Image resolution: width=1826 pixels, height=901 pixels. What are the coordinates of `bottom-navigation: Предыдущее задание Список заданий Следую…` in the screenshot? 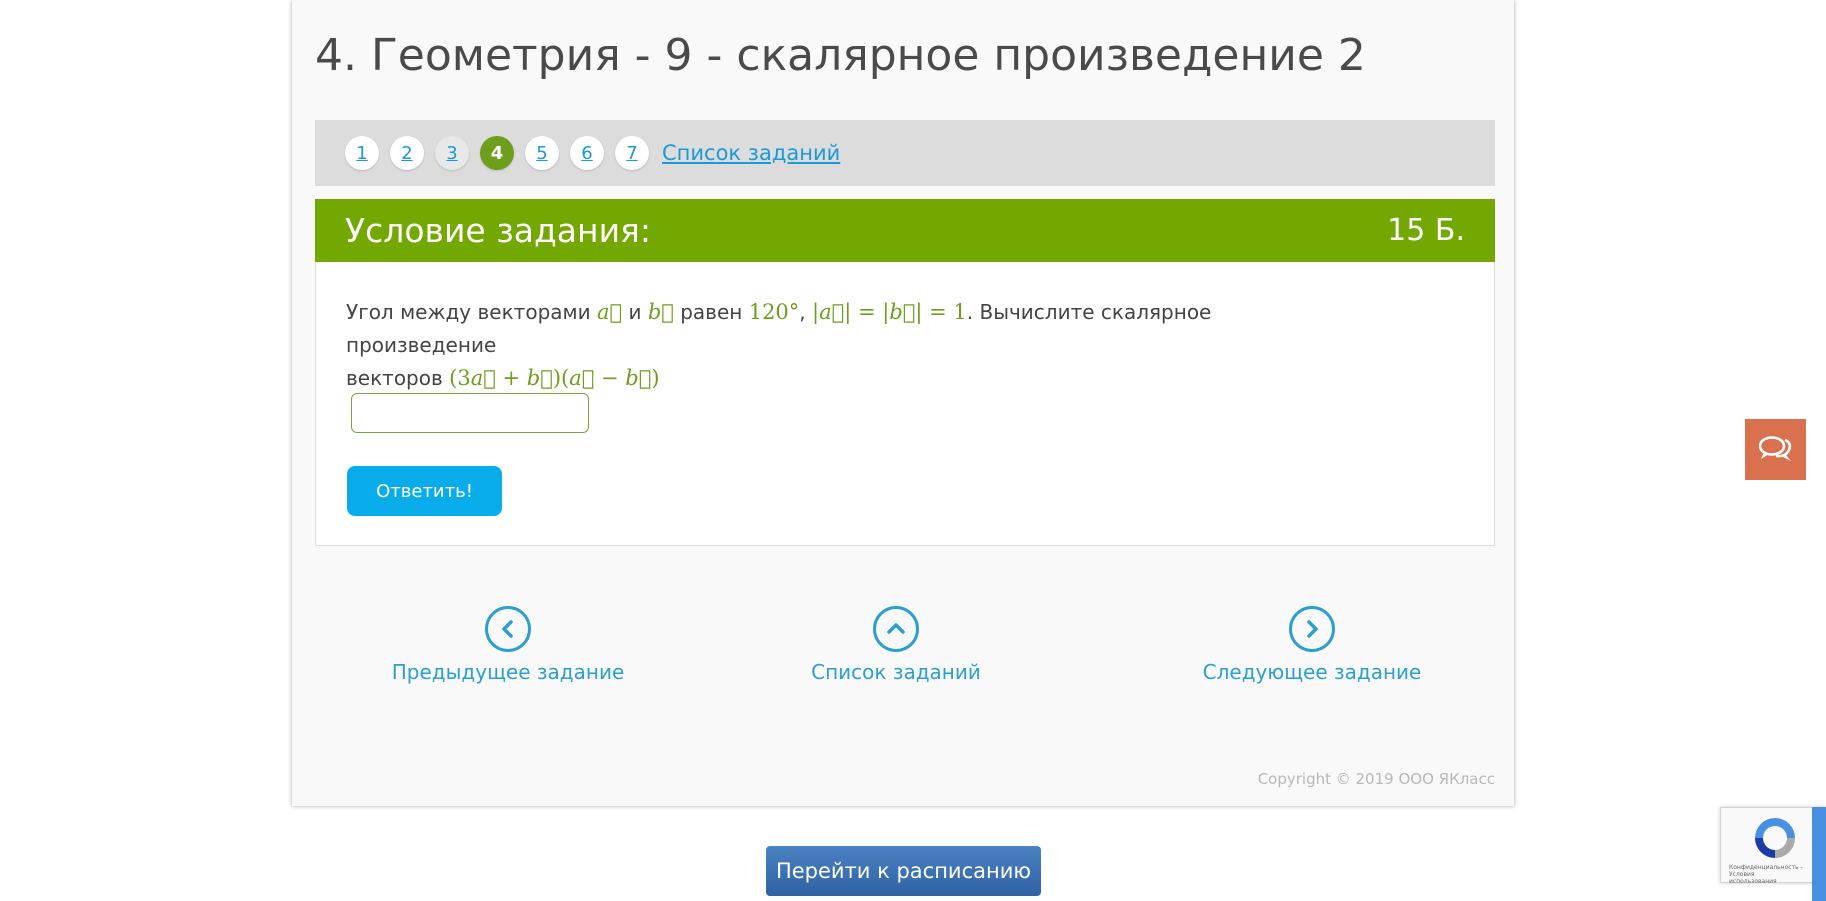 It's located at (903, 651).